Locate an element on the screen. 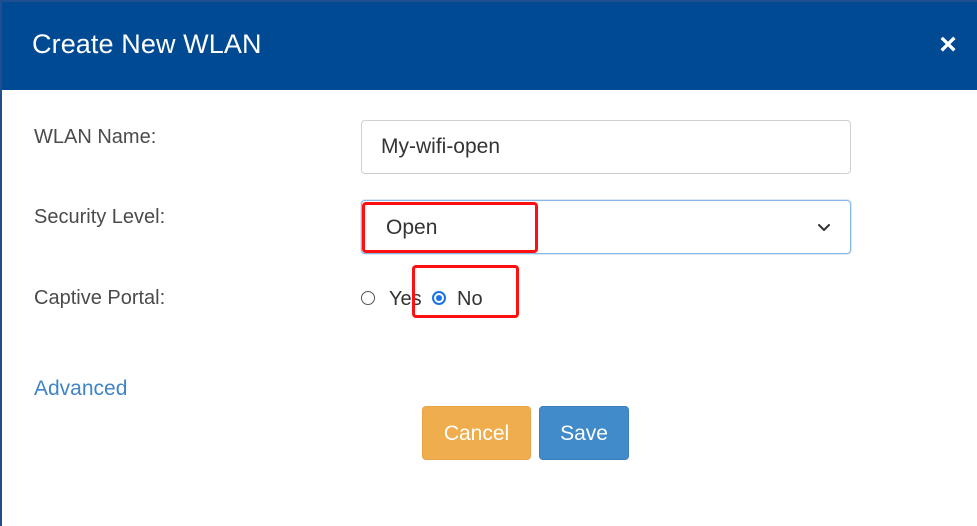  wlan-name-input: My-wifi-open is located at coordinates (606, 147).